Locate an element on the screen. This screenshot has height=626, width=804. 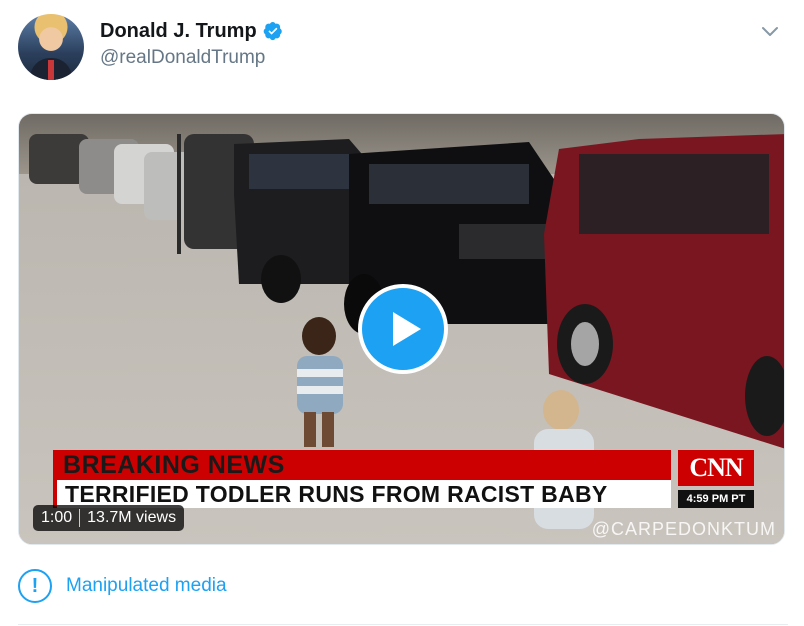
verified-badge-icon is located at coordinates (273, 31).